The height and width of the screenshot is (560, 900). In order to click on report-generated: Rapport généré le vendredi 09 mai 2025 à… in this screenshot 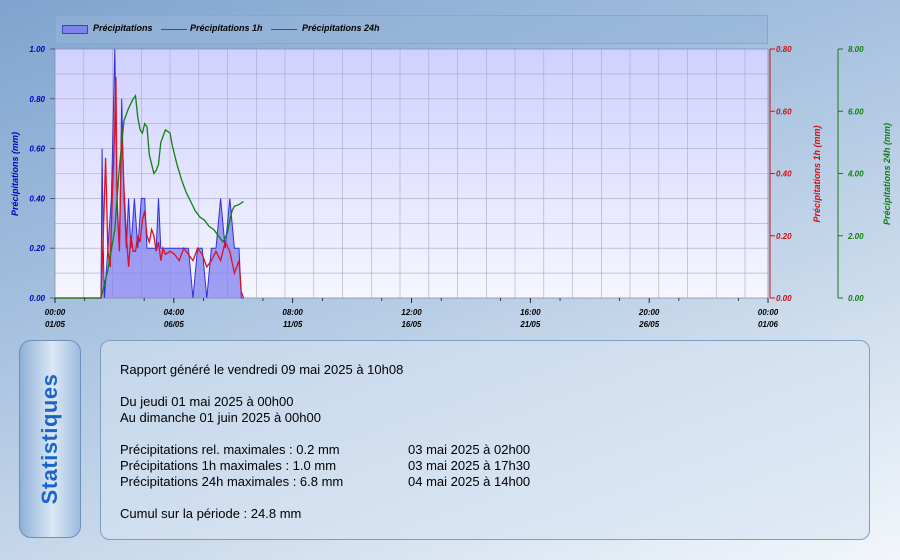, I will do `click(262, 369)`.